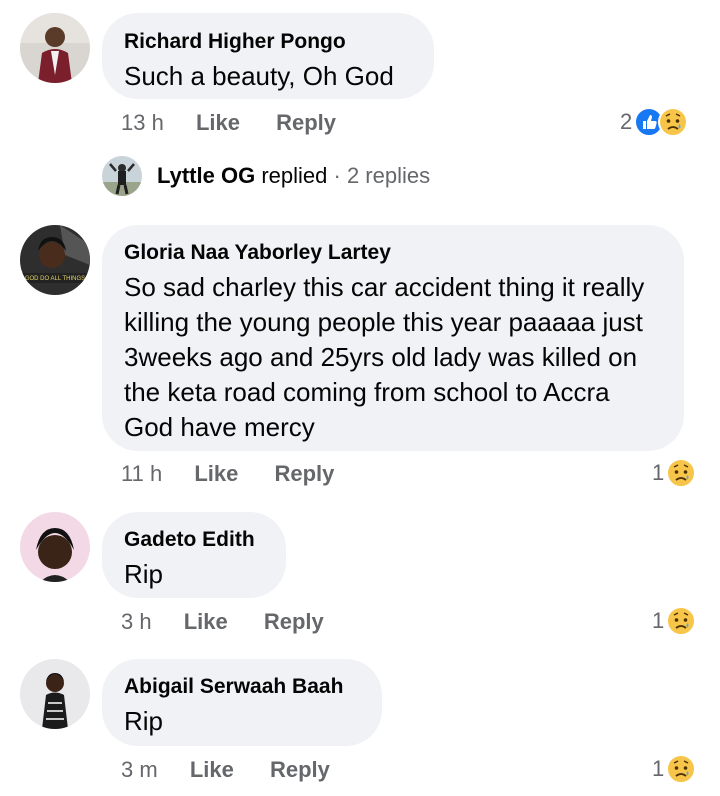 Image resolution: width=720 pixels, height=796 pixels. What do you see at coordinates (626, 121) in the screenshot?
I see `reaction-count: 2` at bounding box center [626, 121].